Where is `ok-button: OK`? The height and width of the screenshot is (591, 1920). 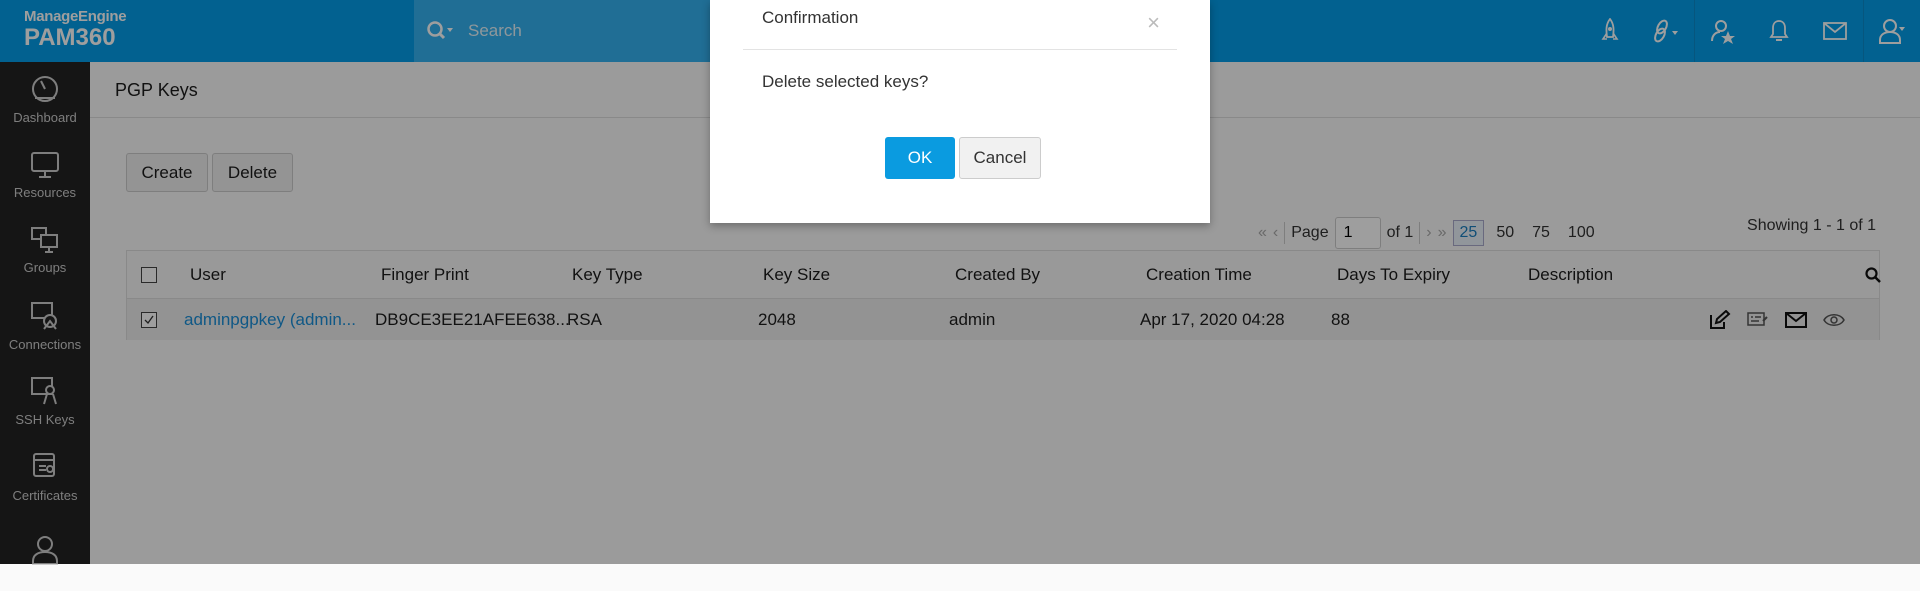 ok-button: OK is located at coordinates (920, 158).